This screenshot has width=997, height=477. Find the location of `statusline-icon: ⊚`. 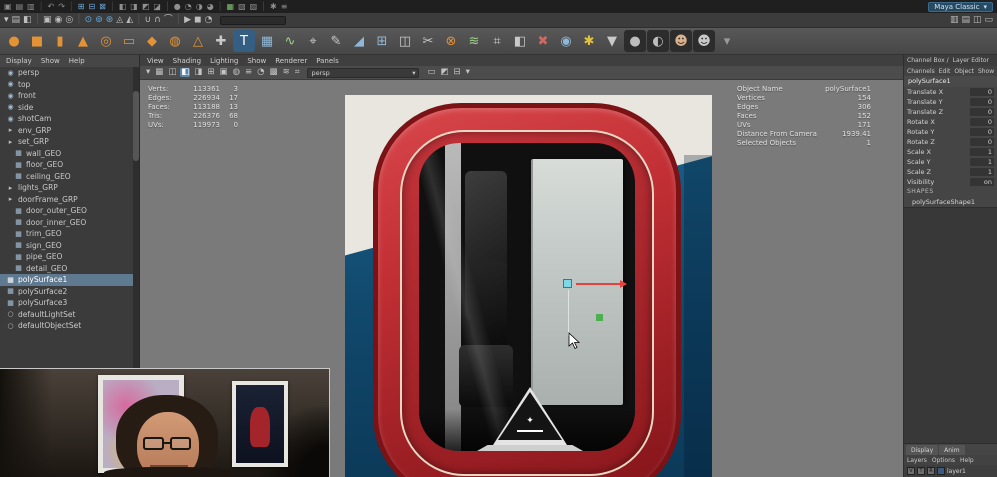

statusline-icon: ⊚ is located at coordinates (99, 20).